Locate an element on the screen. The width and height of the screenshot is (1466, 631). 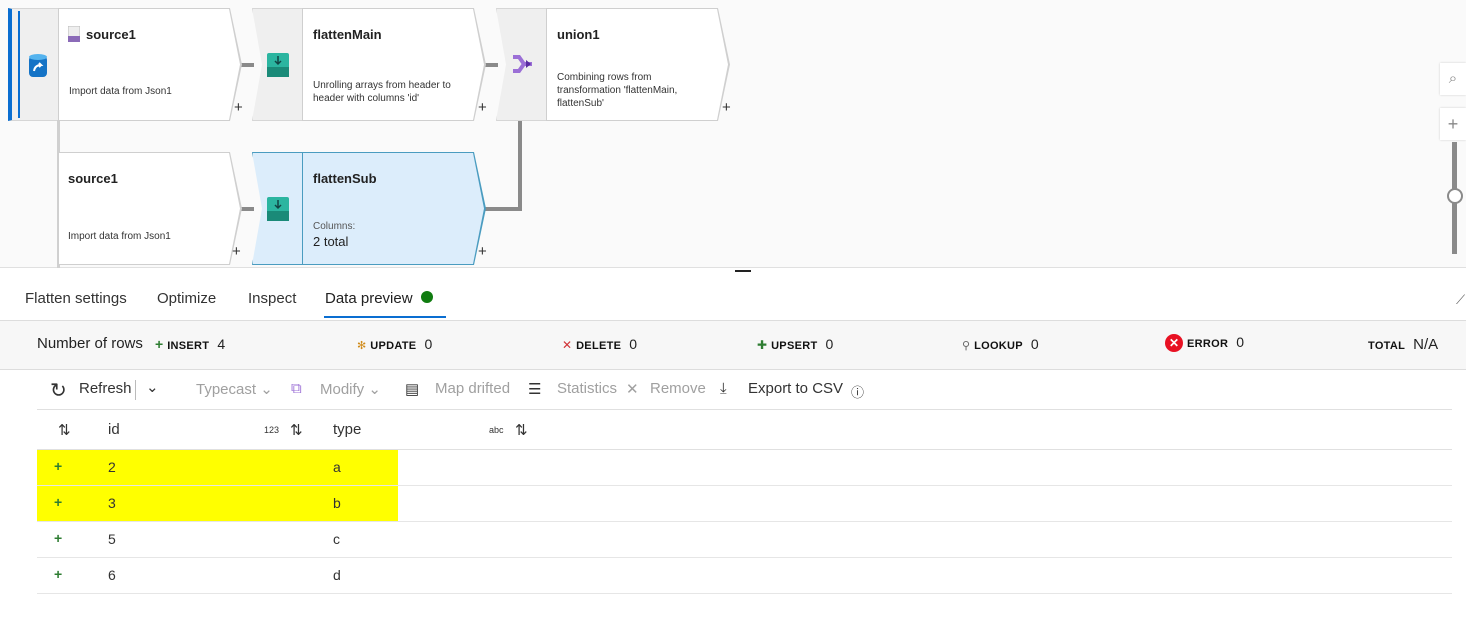
table-row: +2 a is located at coordinates (744, 468).